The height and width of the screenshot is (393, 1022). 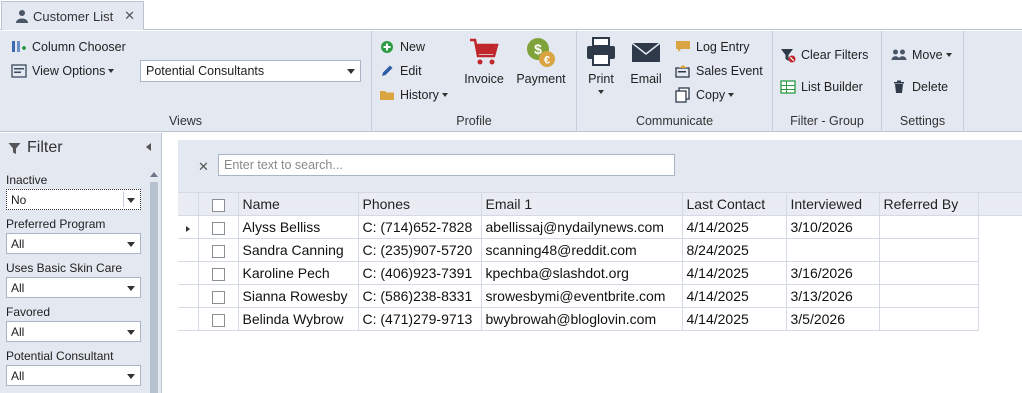 I want to click on select-all-checkbox, so click(x=218, y=205).